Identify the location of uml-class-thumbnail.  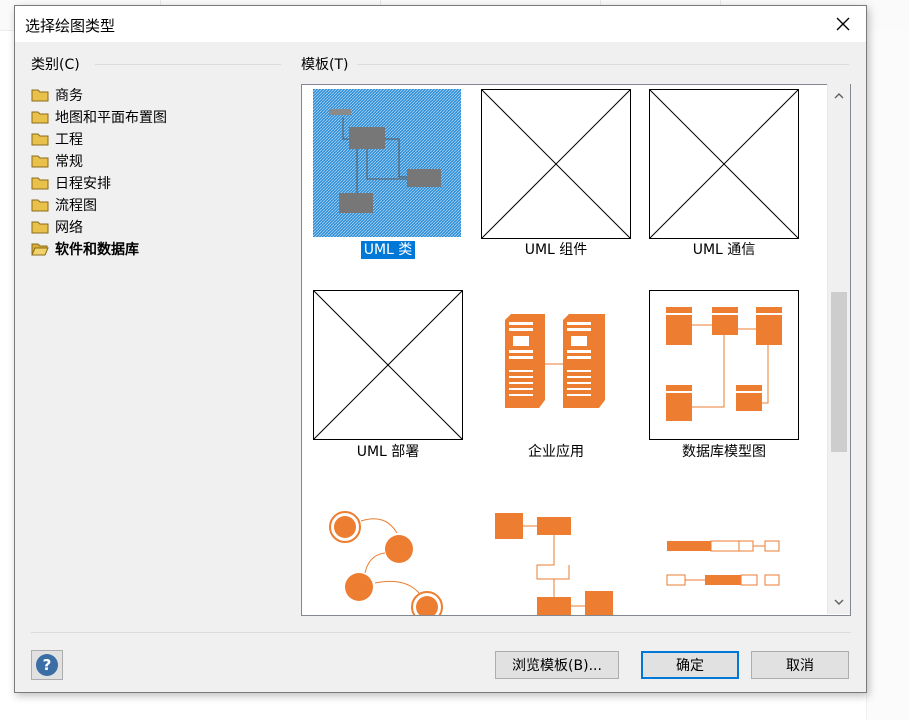
(387, 163).